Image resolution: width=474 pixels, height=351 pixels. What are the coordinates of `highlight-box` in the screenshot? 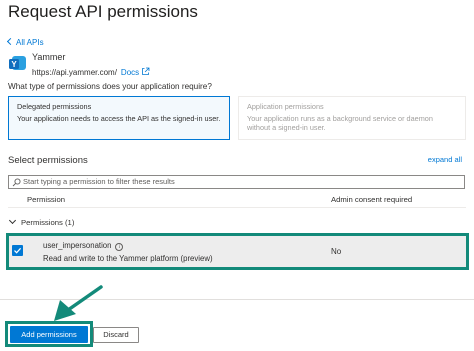 It's located at (237, 251).